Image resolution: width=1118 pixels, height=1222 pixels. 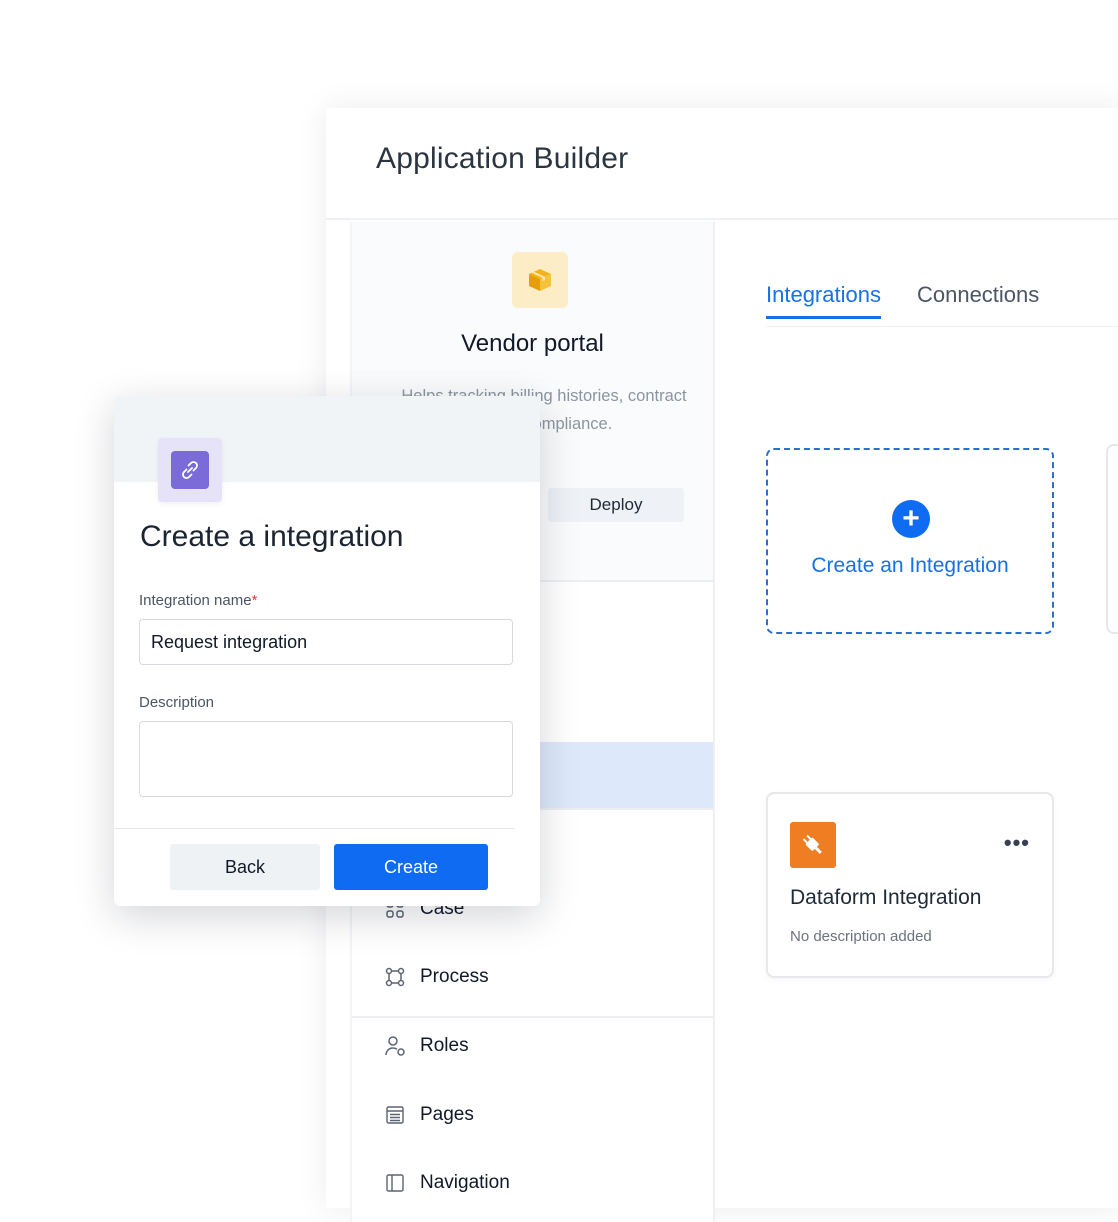 I want to click on back-button: Back, so click(x=245, y=867).